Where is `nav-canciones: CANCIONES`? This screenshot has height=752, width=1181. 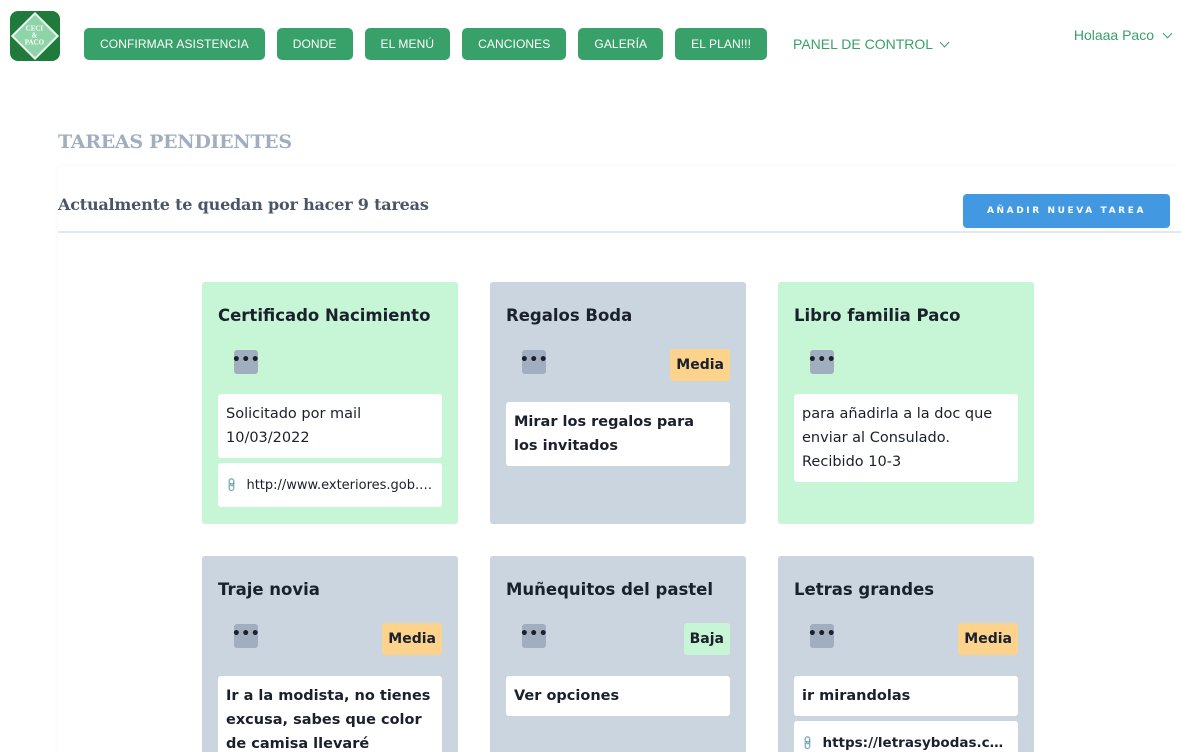
nav-canciones: CANCIONES is located at coordinates (514, 44).